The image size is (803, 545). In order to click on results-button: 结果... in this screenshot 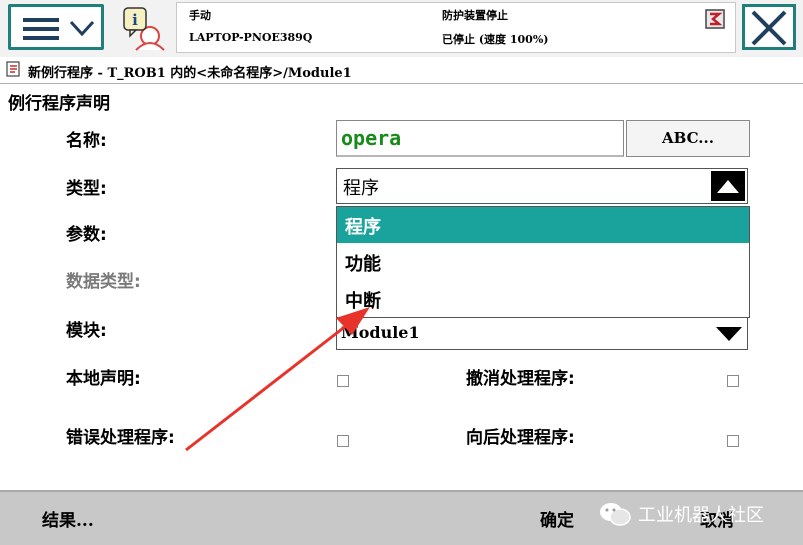, I will do `click(68, 518)`.